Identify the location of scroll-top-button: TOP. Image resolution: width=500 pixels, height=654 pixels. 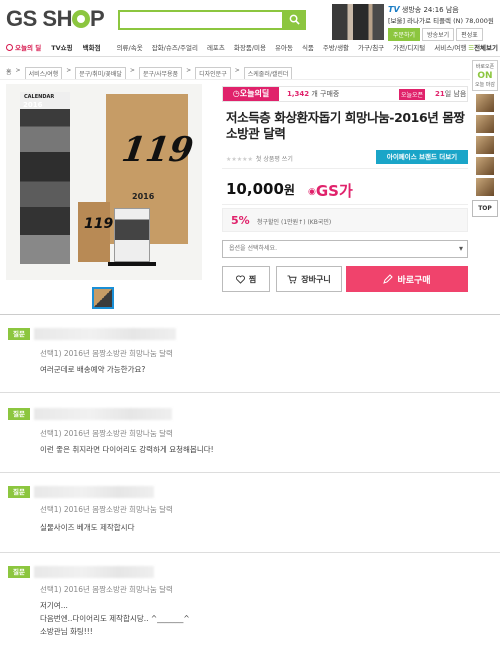
(485, 208).